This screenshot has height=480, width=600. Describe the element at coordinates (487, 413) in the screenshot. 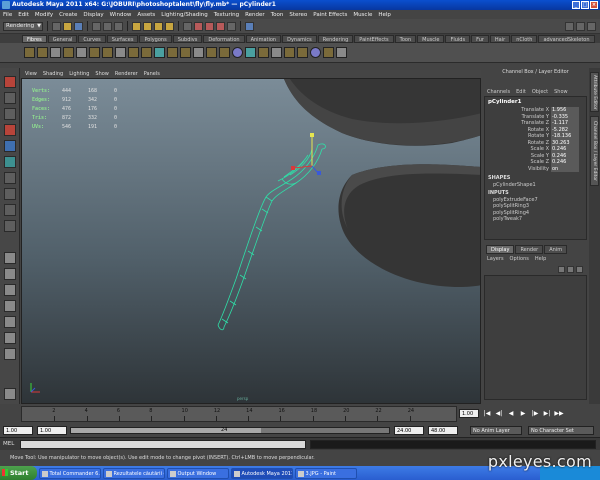

I see `go-to-start-button: |◀` at that location.